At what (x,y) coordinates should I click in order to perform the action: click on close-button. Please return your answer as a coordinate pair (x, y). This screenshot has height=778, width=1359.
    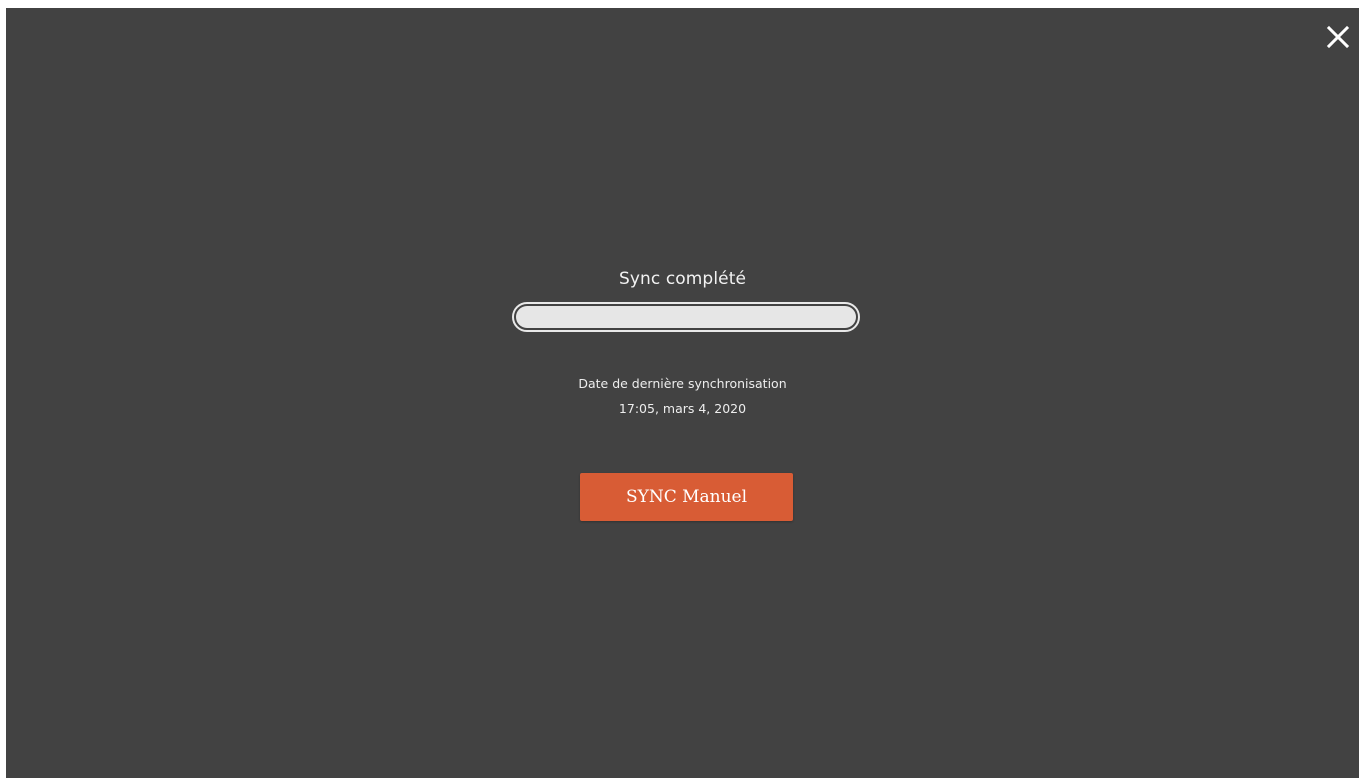
    Looking at the image, I should click on (1338, 37).